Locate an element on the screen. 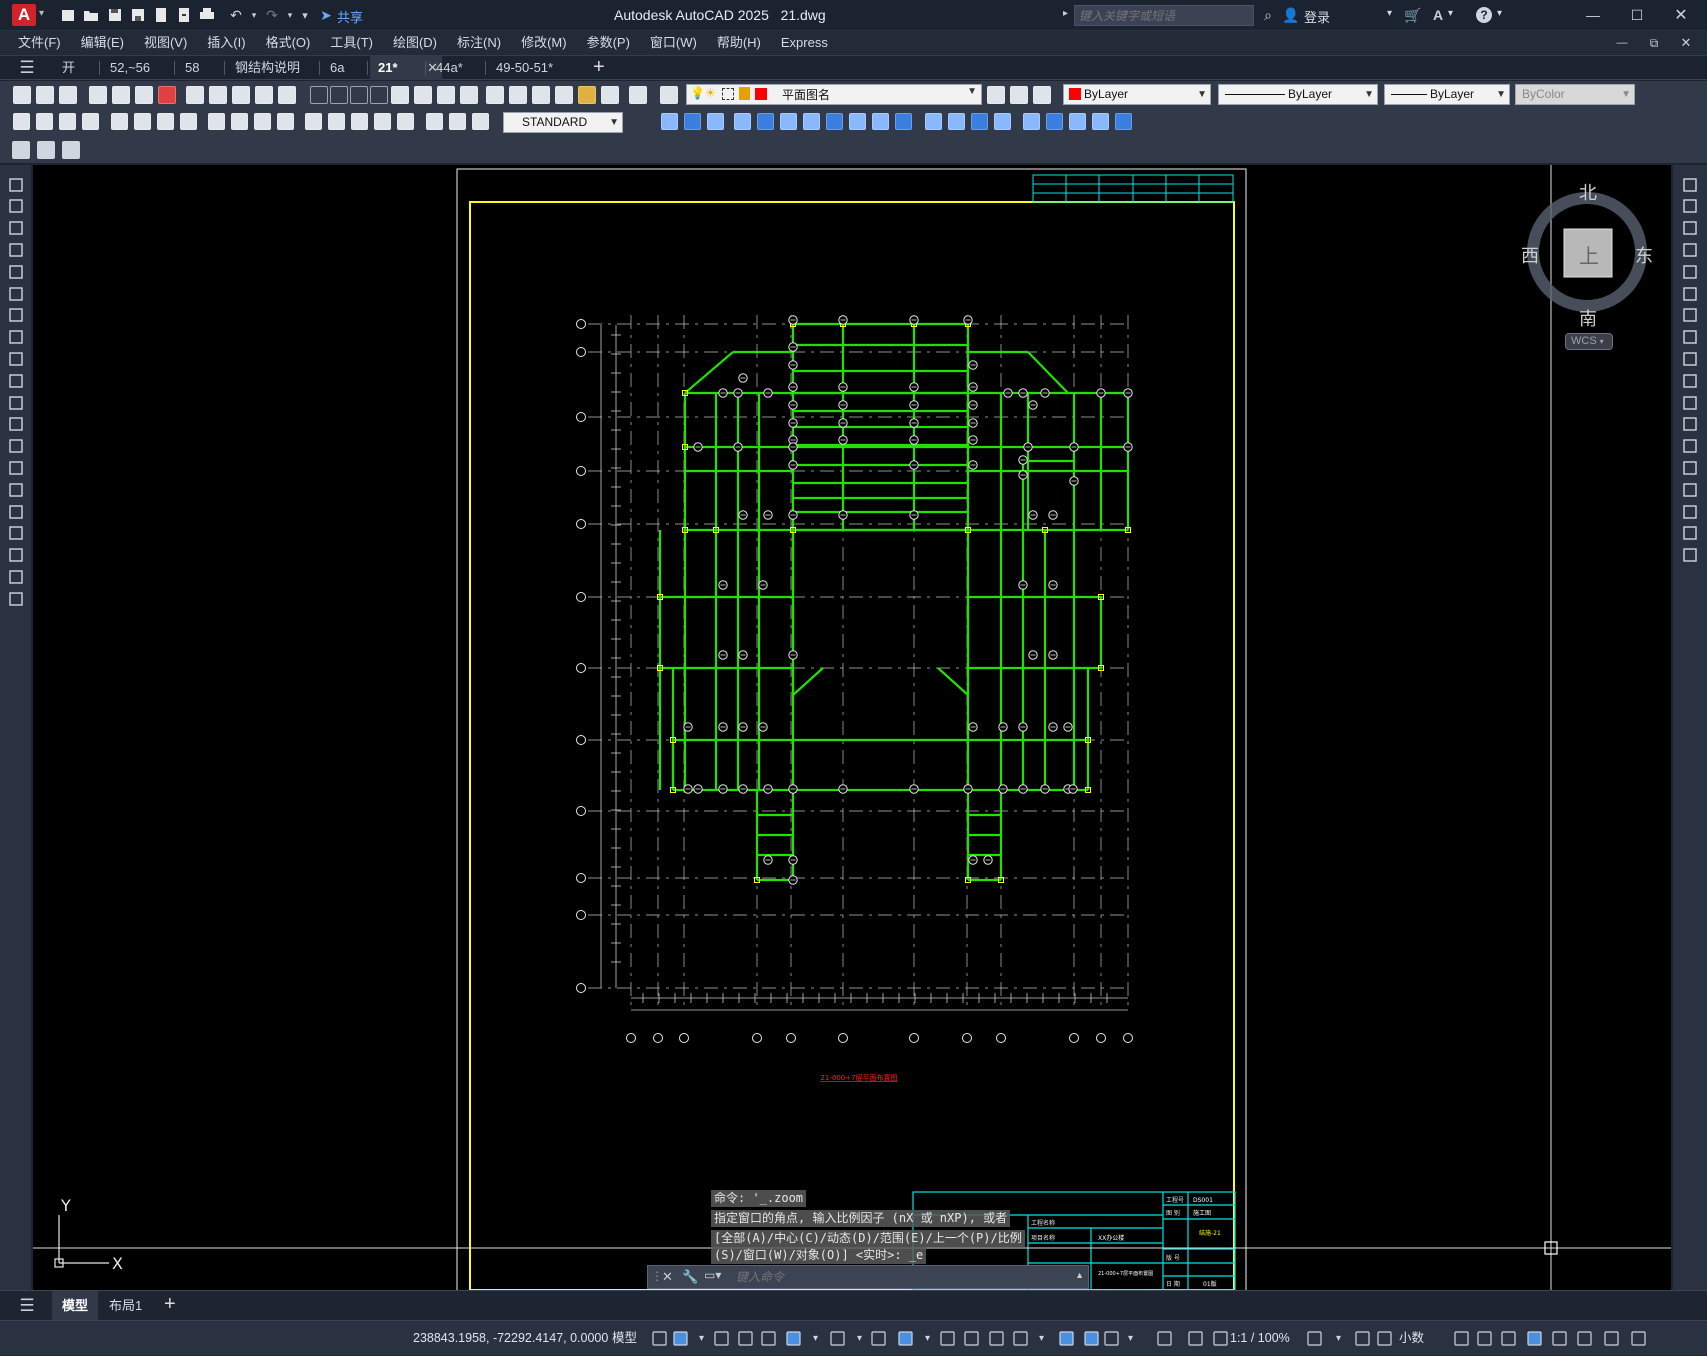  selection-filter-icon is located at coordinates (1091, 1338).